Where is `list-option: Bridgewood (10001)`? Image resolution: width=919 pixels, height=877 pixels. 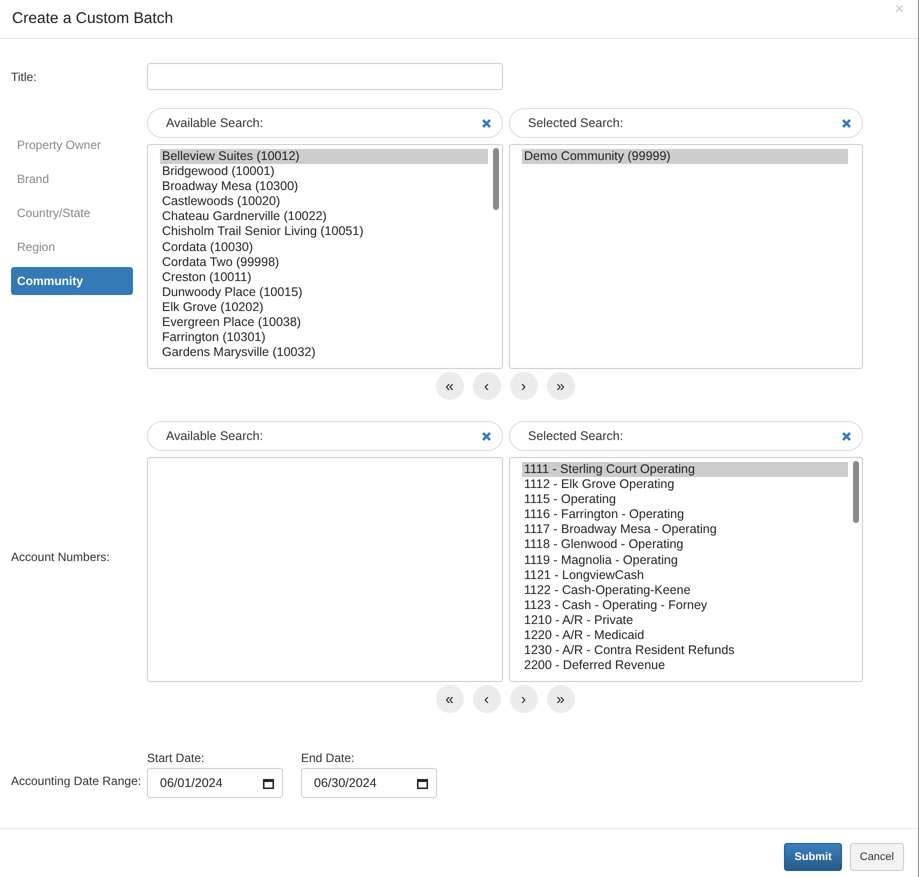 list-option: Bridgewood (10001) is located at coordinates (324, 172).